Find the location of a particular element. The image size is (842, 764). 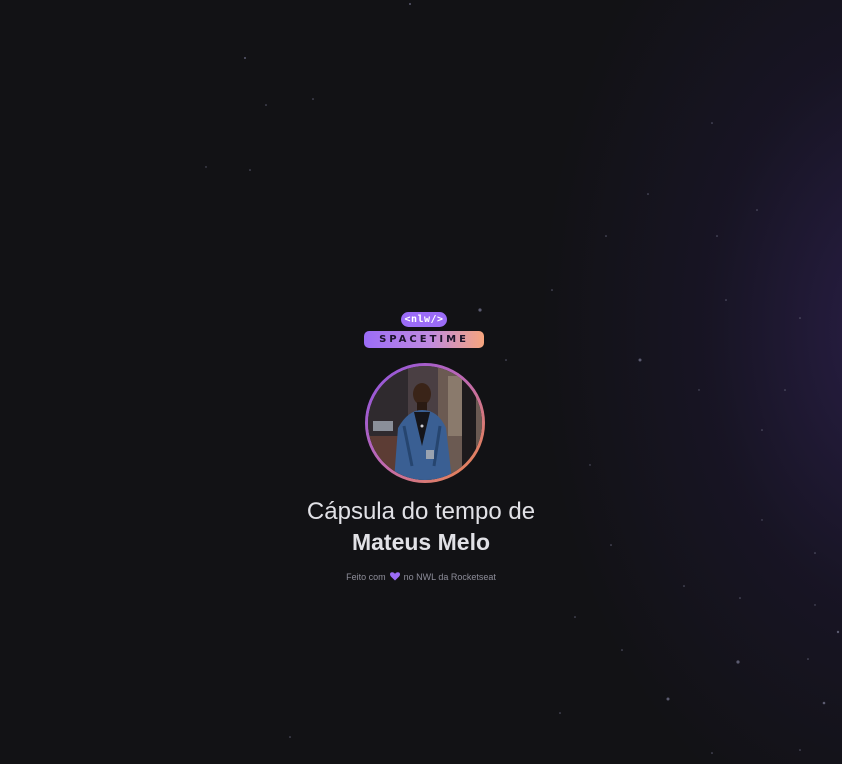

avatar-photo is located at coordinates (425, 423).